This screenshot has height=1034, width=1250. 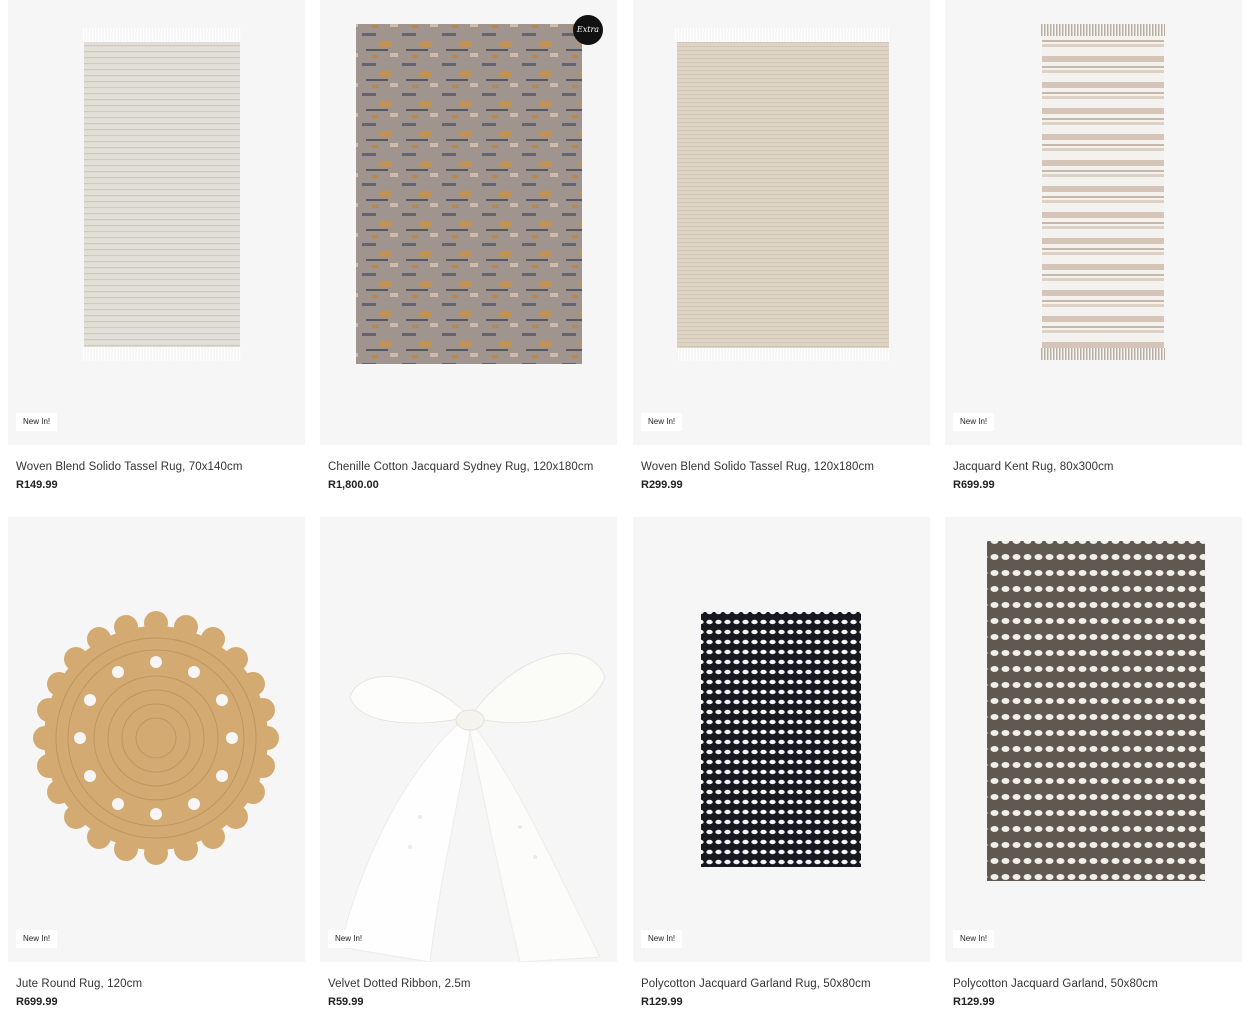 I want to click on product-title: Jute Round Rug, 120cm, so click(x=160, y=984).